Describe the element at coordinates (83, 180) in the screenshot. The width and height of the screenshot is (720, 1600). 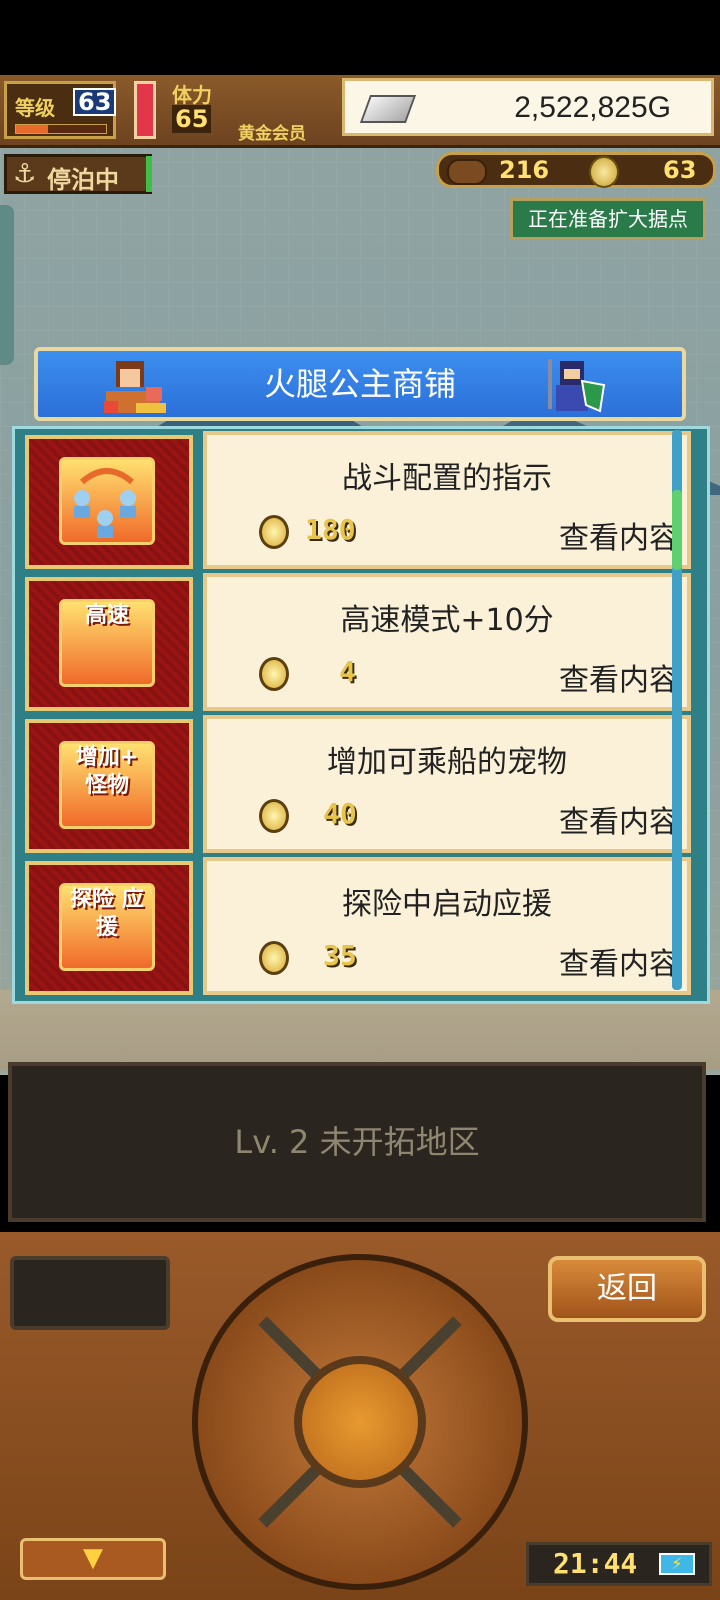
I see `docked-label: 停泊中` at that location.